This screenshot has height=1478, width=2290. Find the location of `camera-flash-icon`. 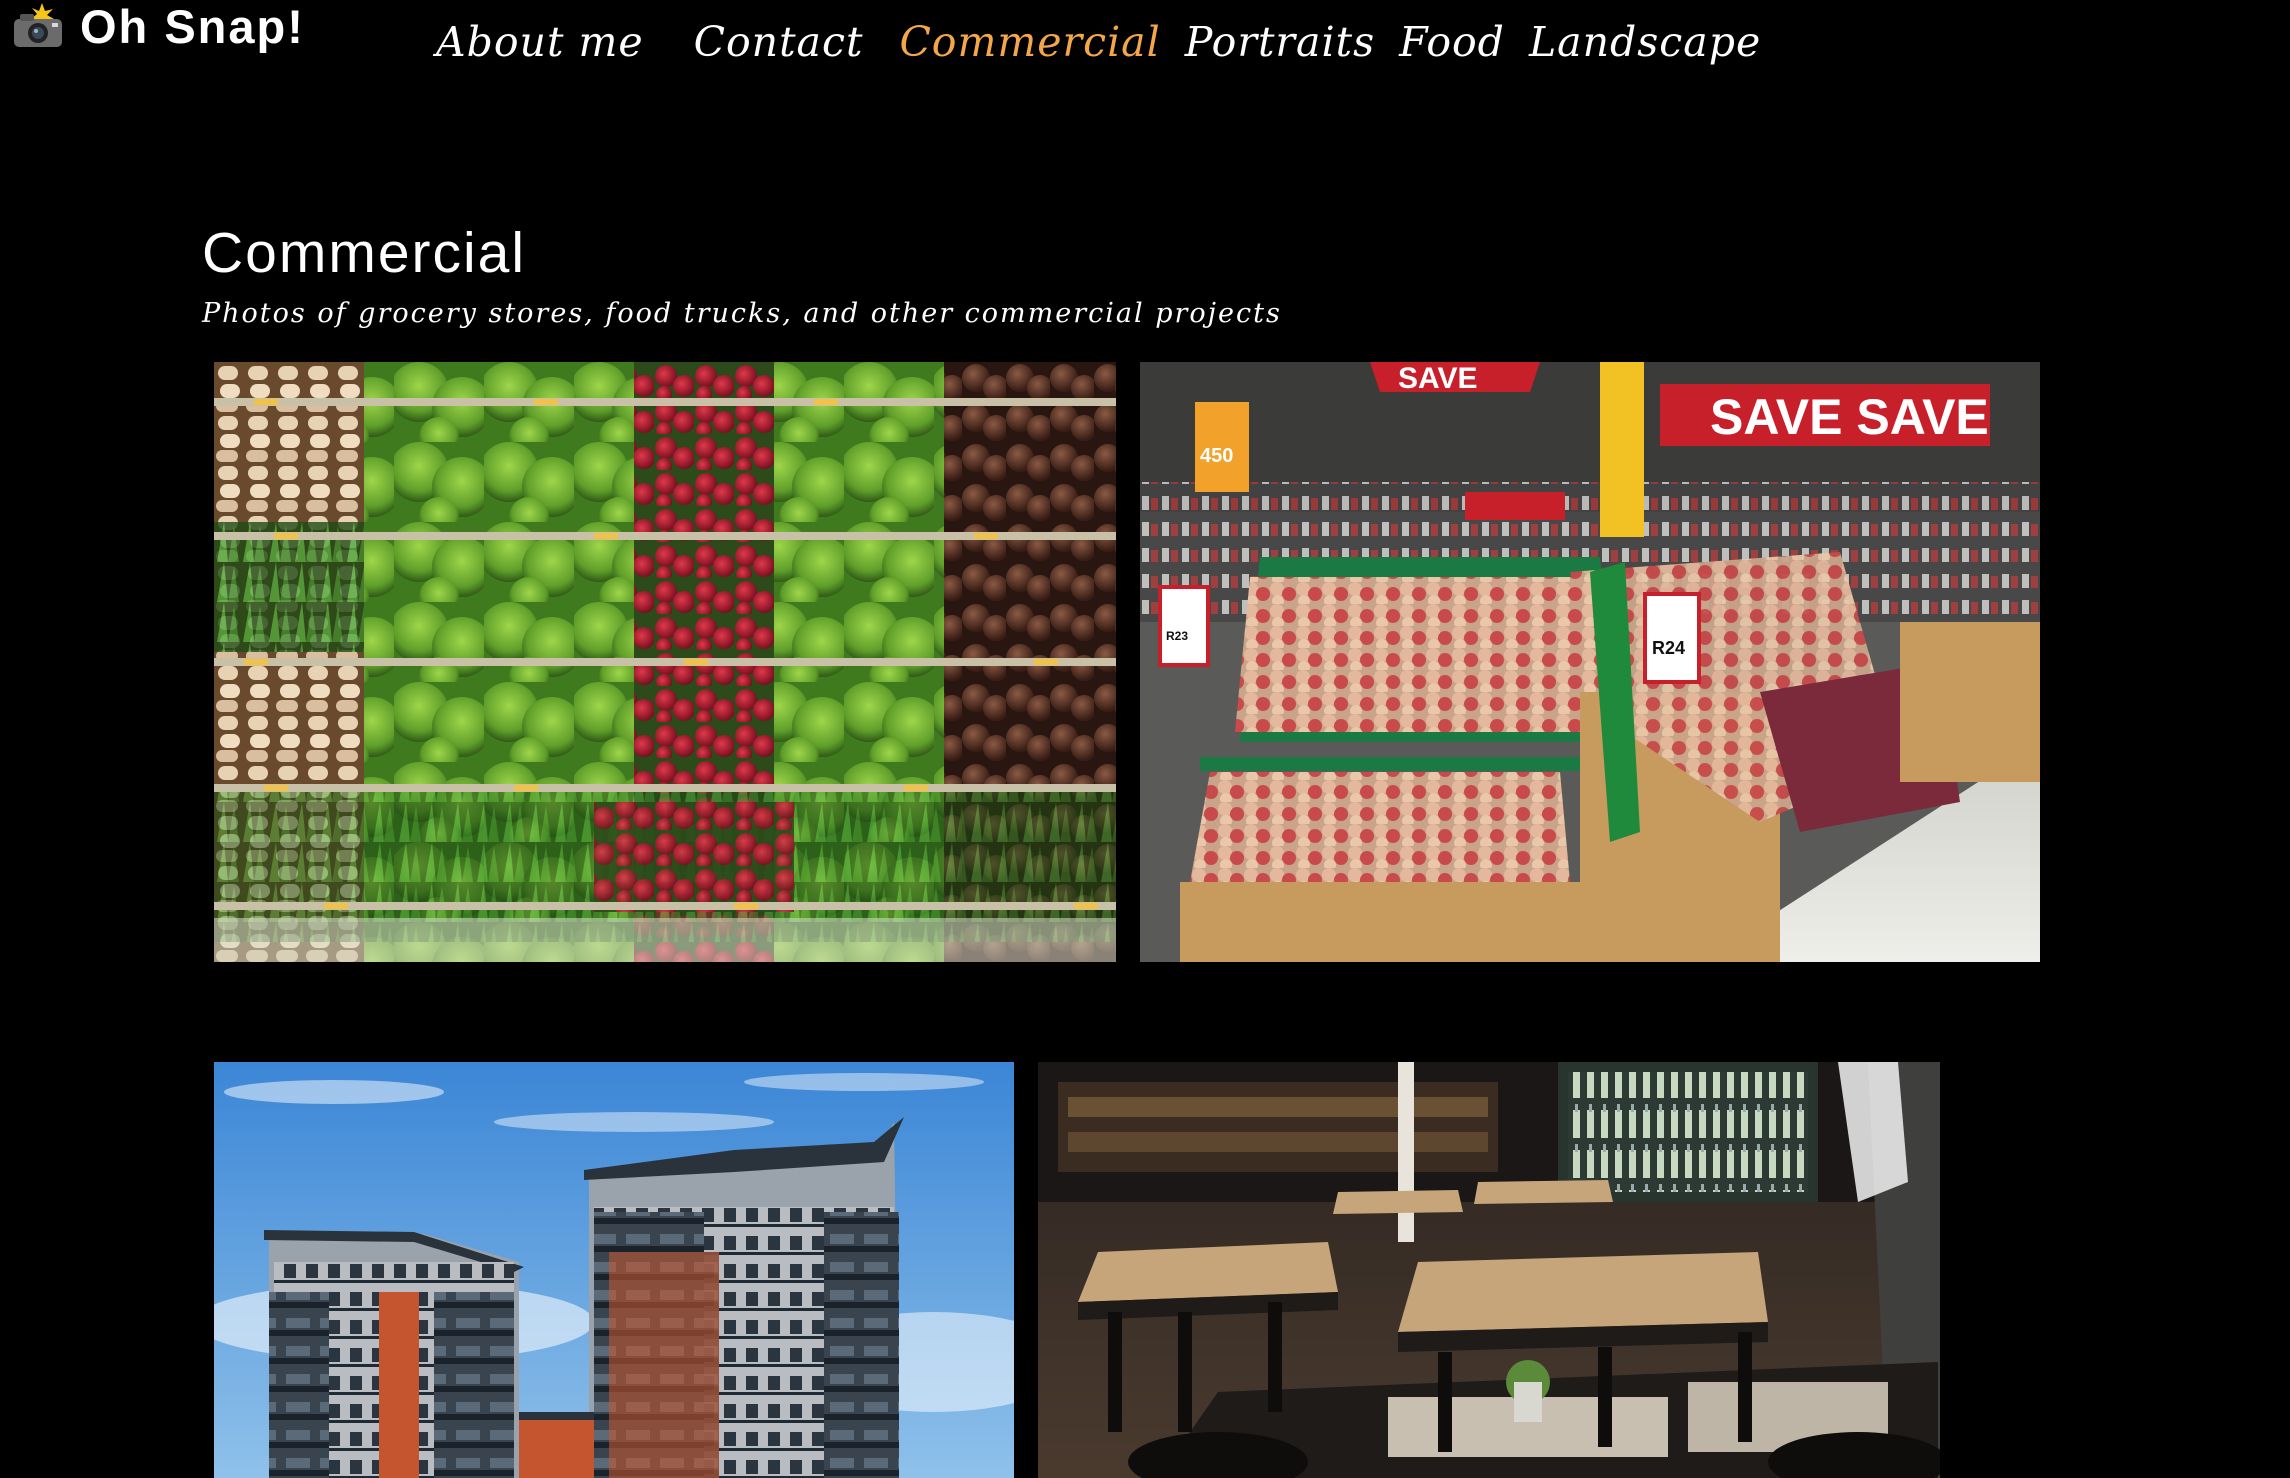

camera-flash-icon is located at coordinates (38, 26).